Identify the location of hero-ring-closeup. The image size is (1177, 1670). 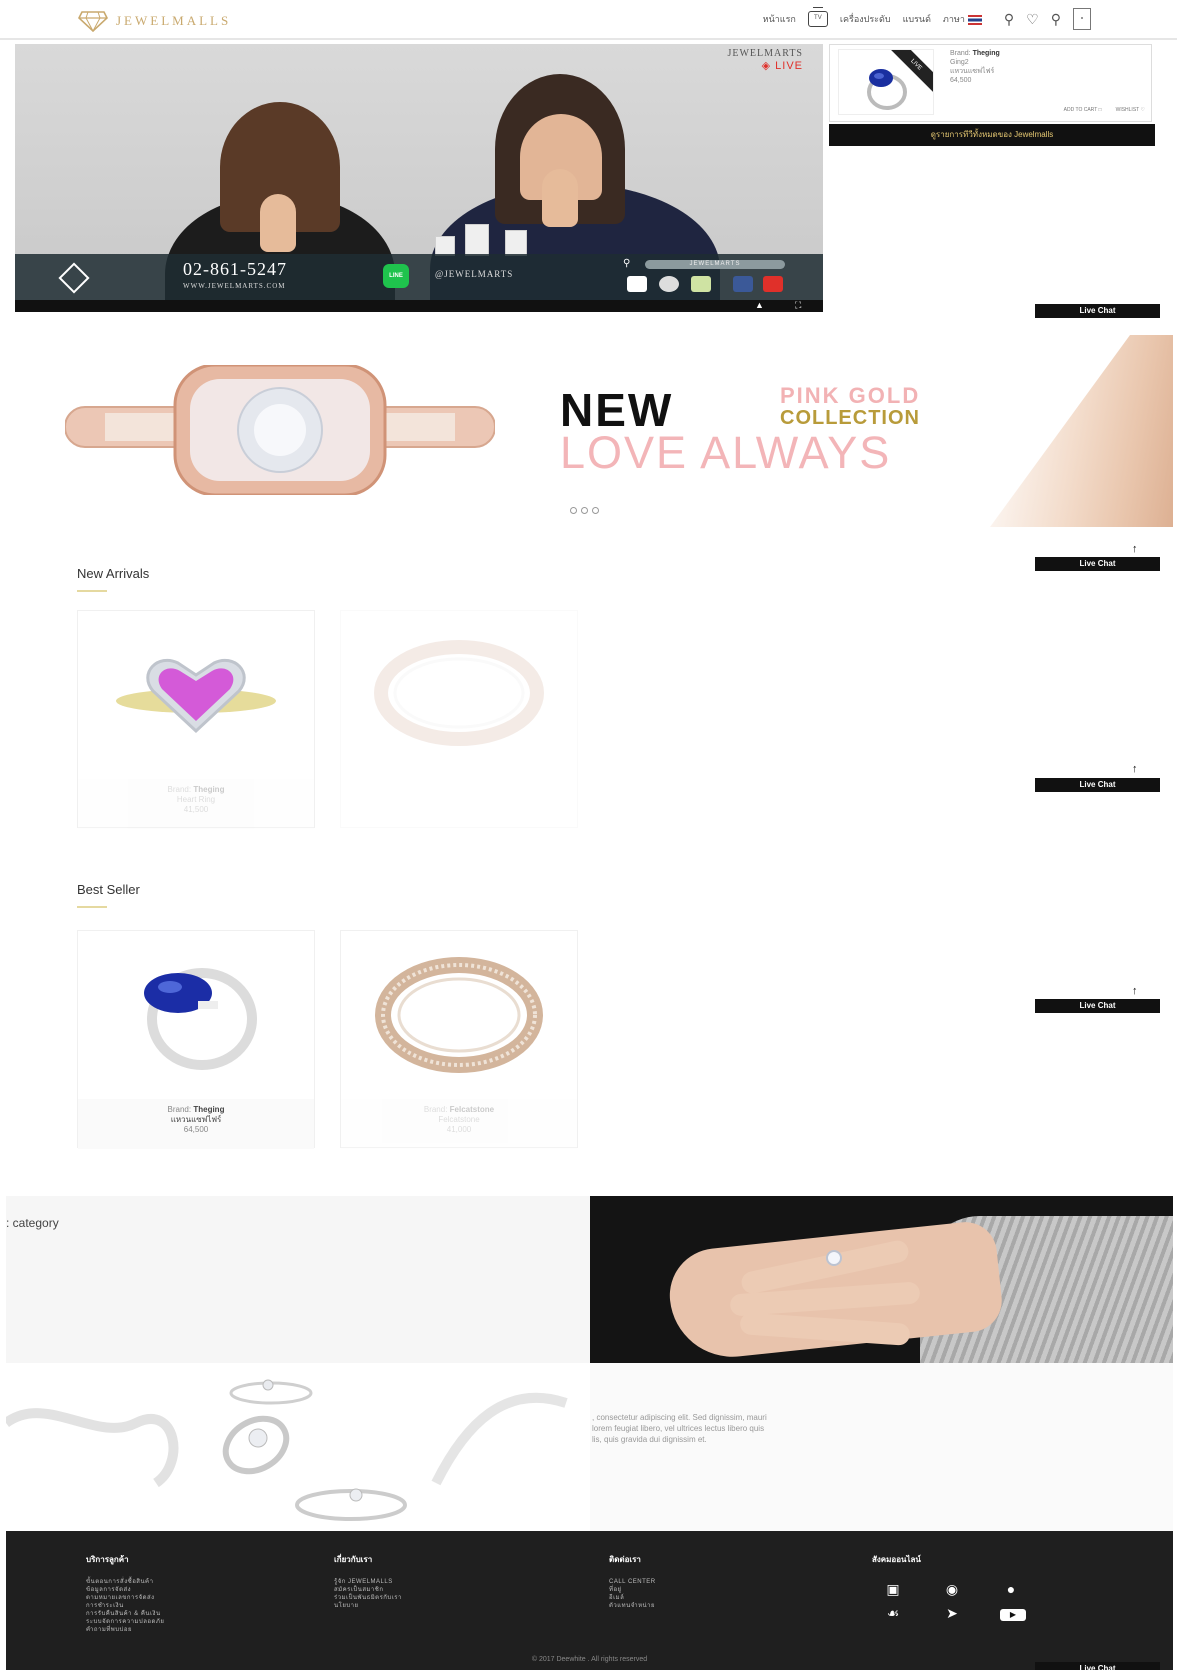
(1081, 431).